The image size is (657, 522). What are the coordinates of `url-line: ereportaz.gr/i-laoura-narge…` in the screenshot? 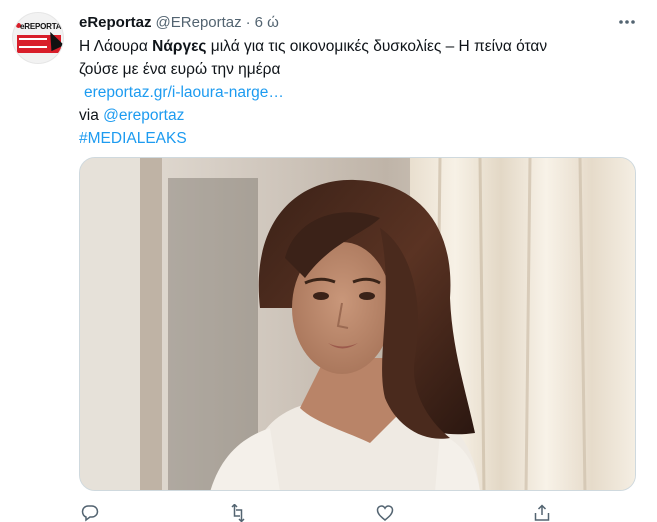 It's located at (359, 92).